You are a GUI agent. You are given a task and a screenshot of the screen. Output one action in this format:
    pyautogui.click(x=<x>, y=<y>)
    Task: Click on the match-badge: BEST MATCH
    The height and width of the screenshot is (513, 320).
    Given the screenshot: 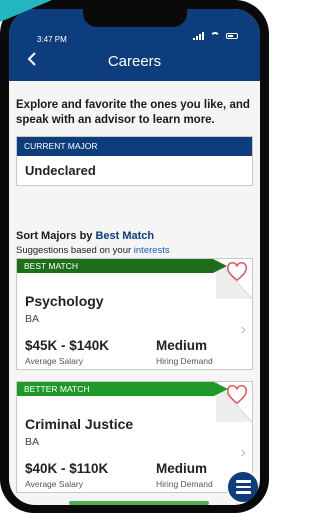 What is the action you would take?
    pyautogui.click(x=122, y=266)
    